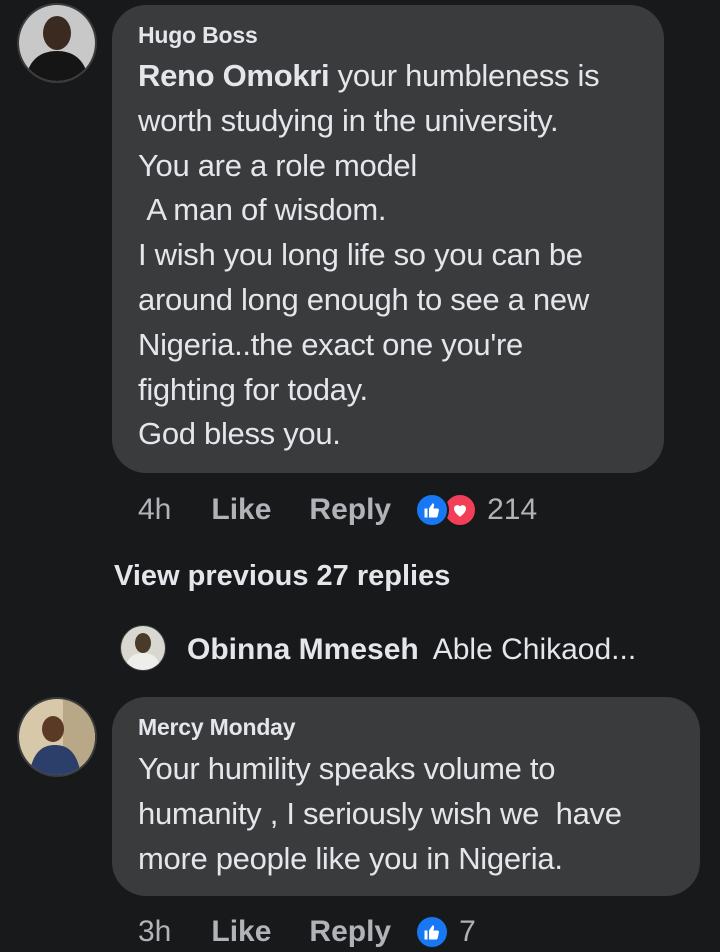 This screenshot has height=952, width=720. Describe the element at coordinates (303, 650) in the screenshot. I see `reply-author: Obinna Mmeseh` at that location.